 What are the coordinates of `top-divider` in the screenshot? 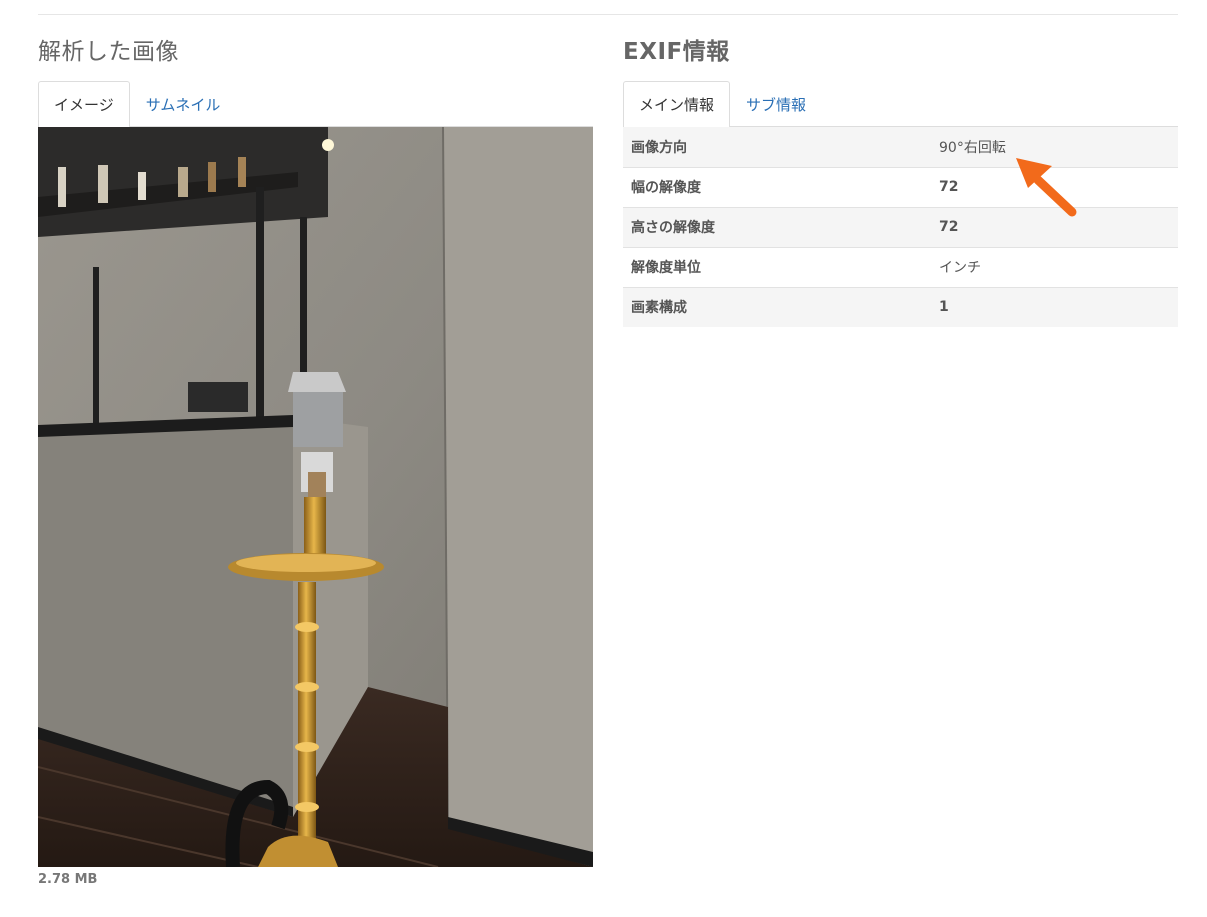 It's located at (608, 14).